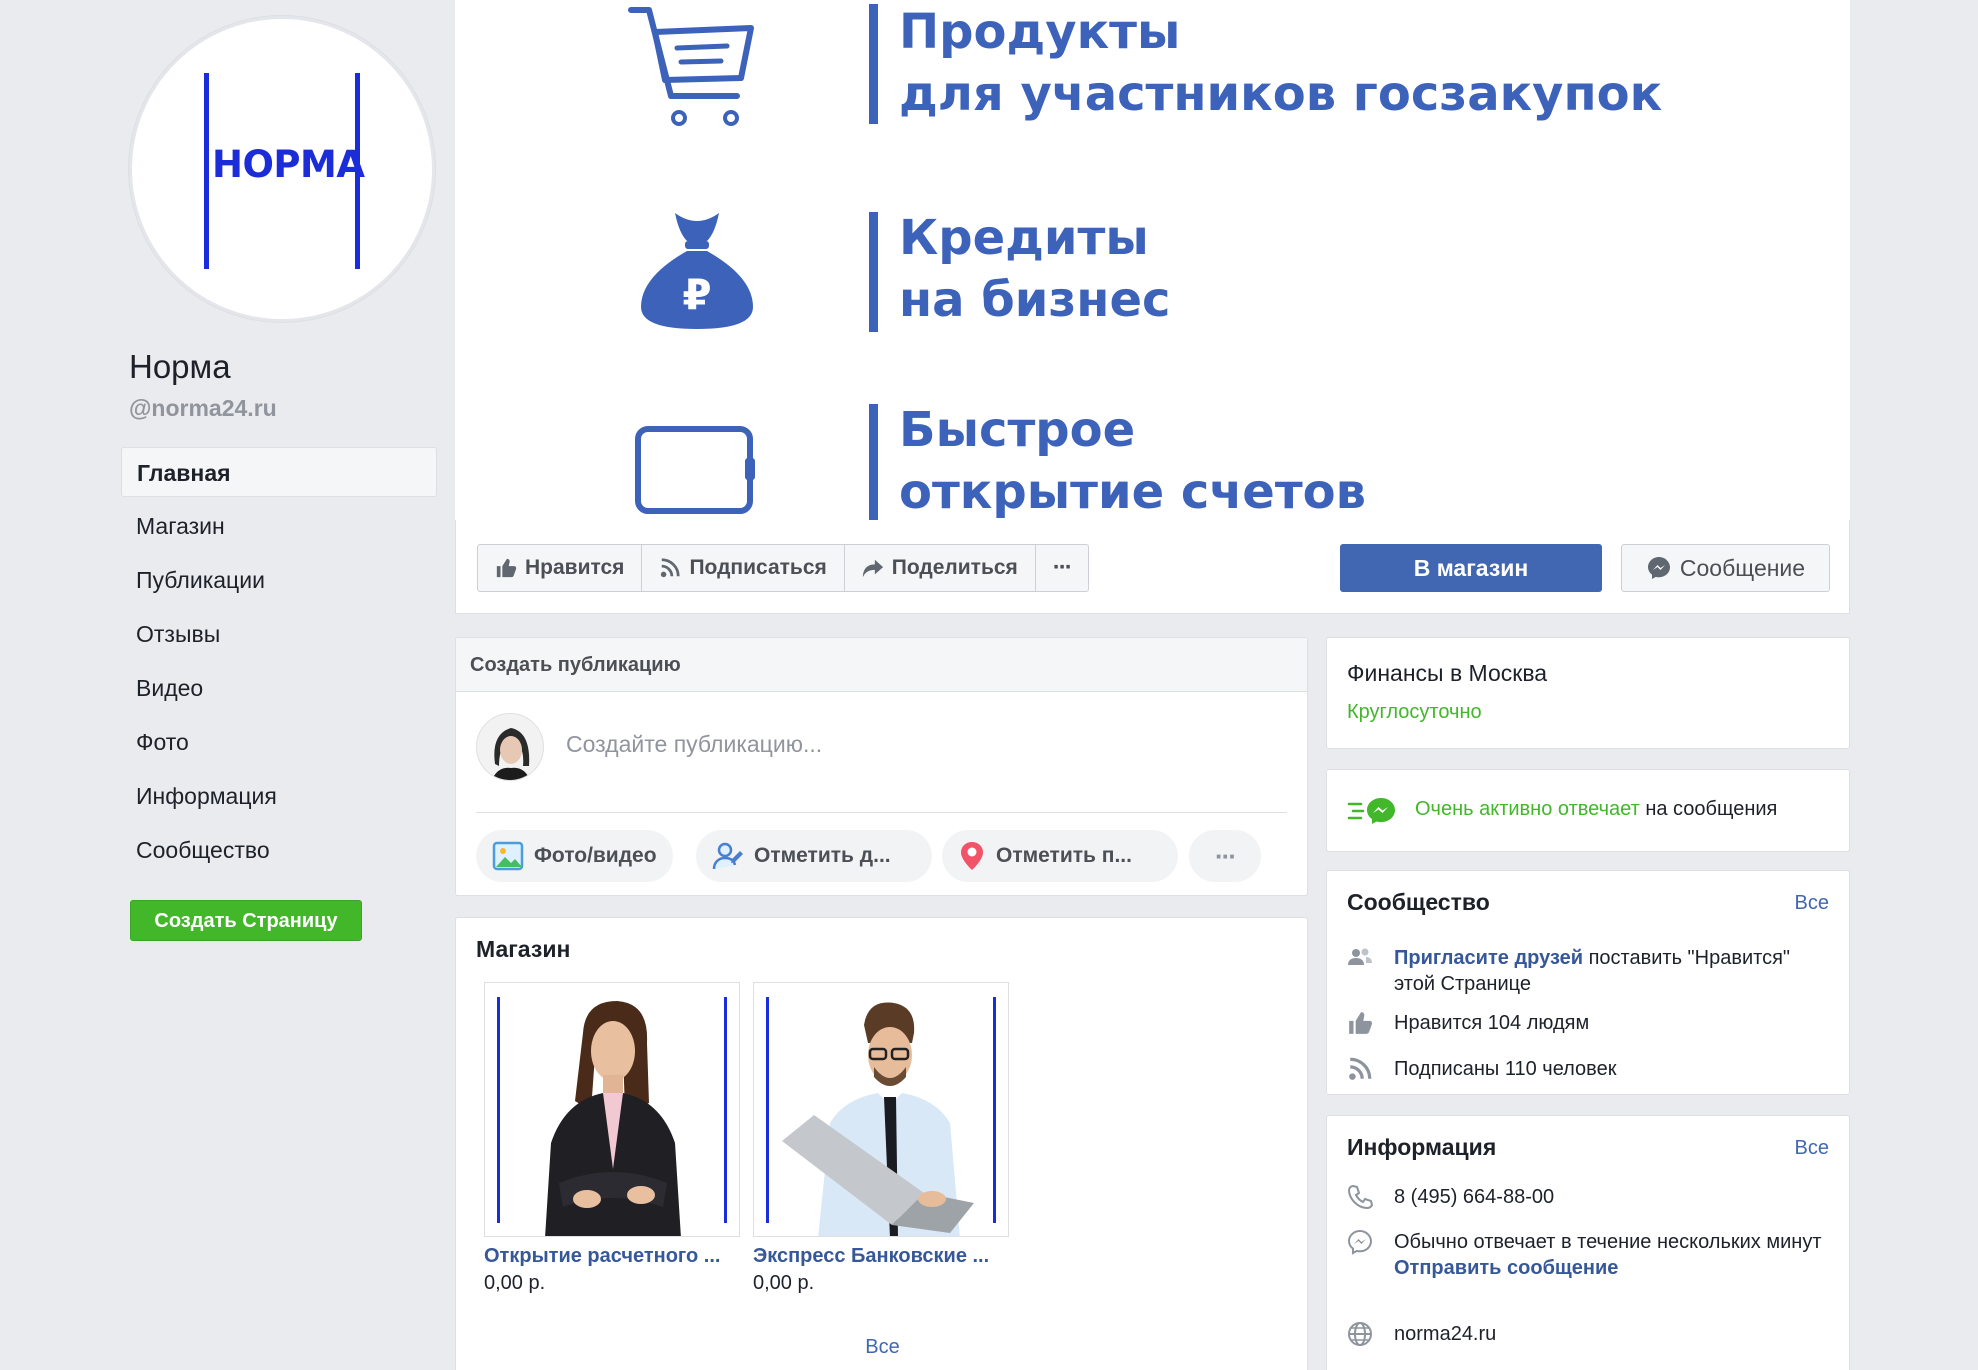  Describe the element at coordinates (1360, 956) in the screenshot. I see `invite-friends-icon` at that location.